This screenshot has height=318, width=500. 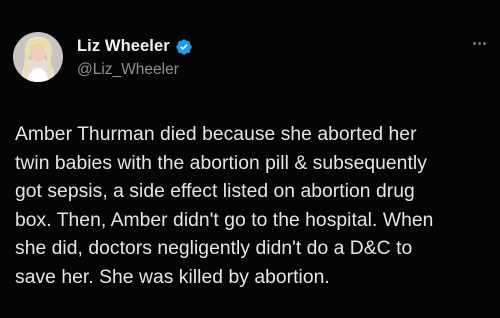 I want to click on author-display-name: Liz Wheeler, so click(x=123, y=46).